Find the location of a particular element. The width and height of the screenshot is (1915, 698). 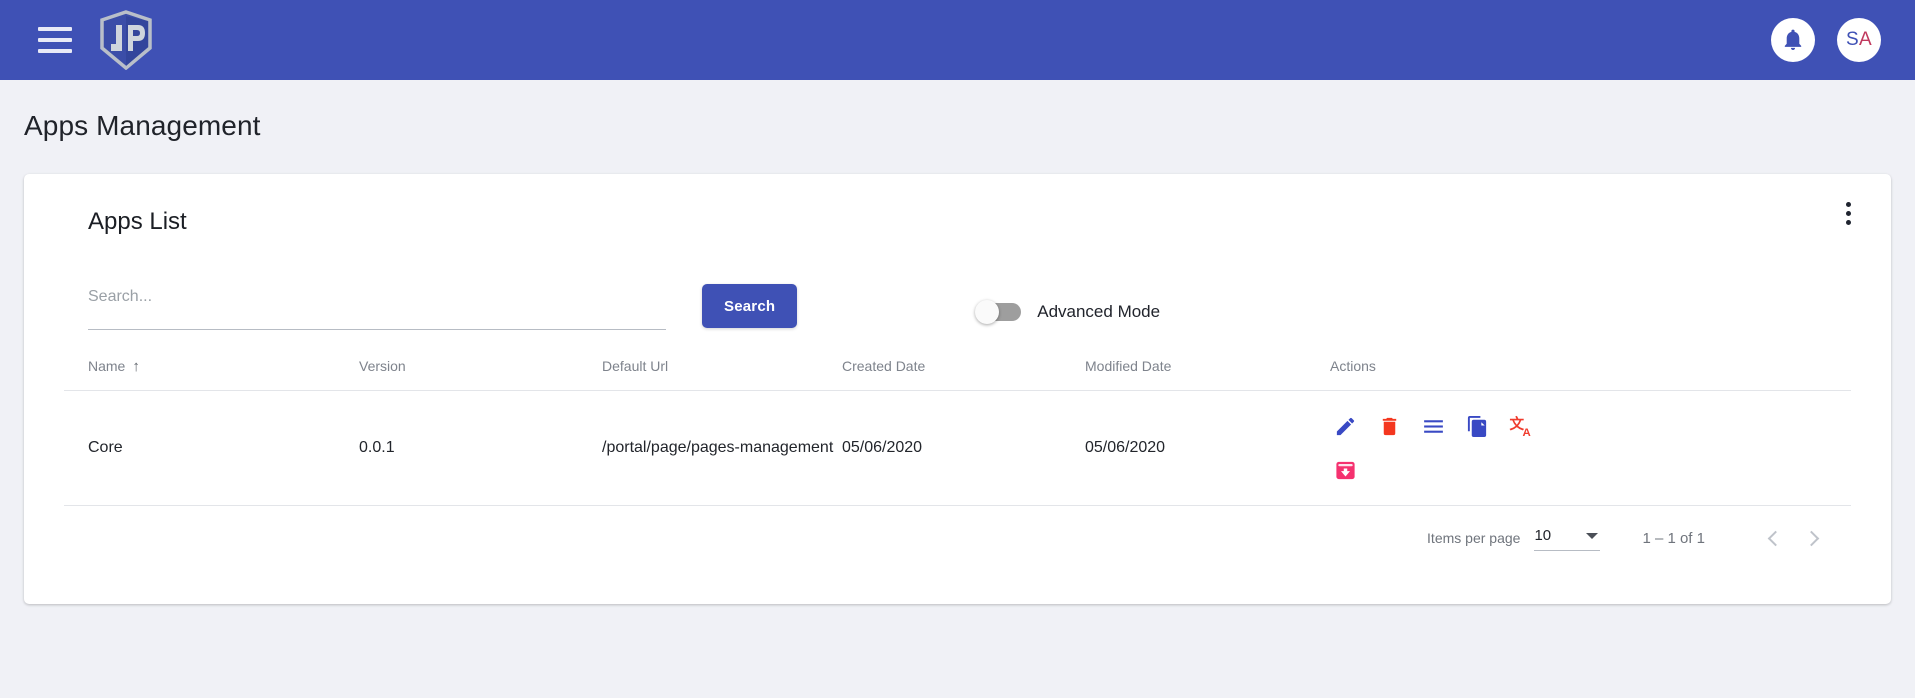

advanced-mode-label: Advanced Mode is located at coordinates (1099, 311).